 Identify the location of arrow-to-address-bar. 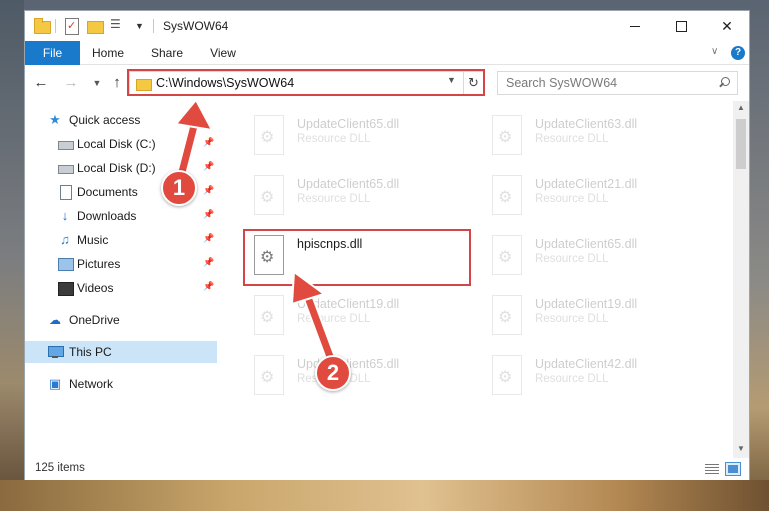
(194, 142).